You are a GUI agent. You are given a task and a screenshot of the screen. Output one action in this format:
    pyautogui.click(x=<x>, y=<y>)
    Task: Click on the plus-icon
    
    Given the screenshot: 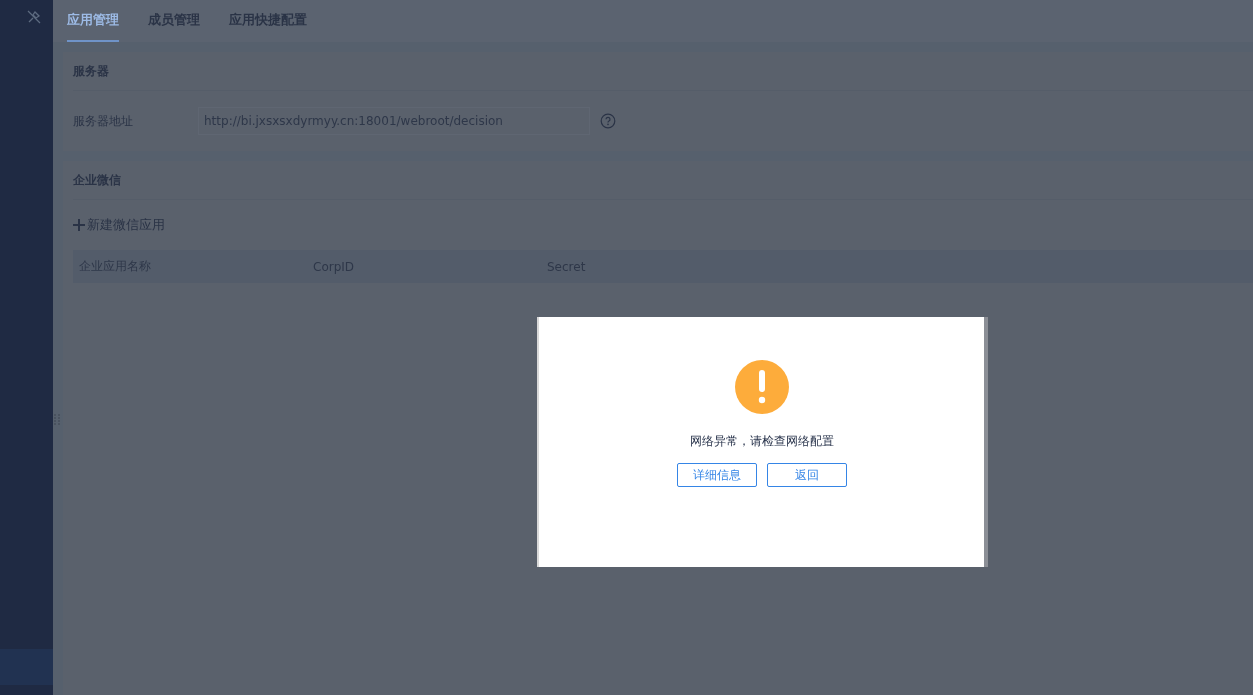 What is the action you would take?
    pyautogui.click(x=79, y=225)
    